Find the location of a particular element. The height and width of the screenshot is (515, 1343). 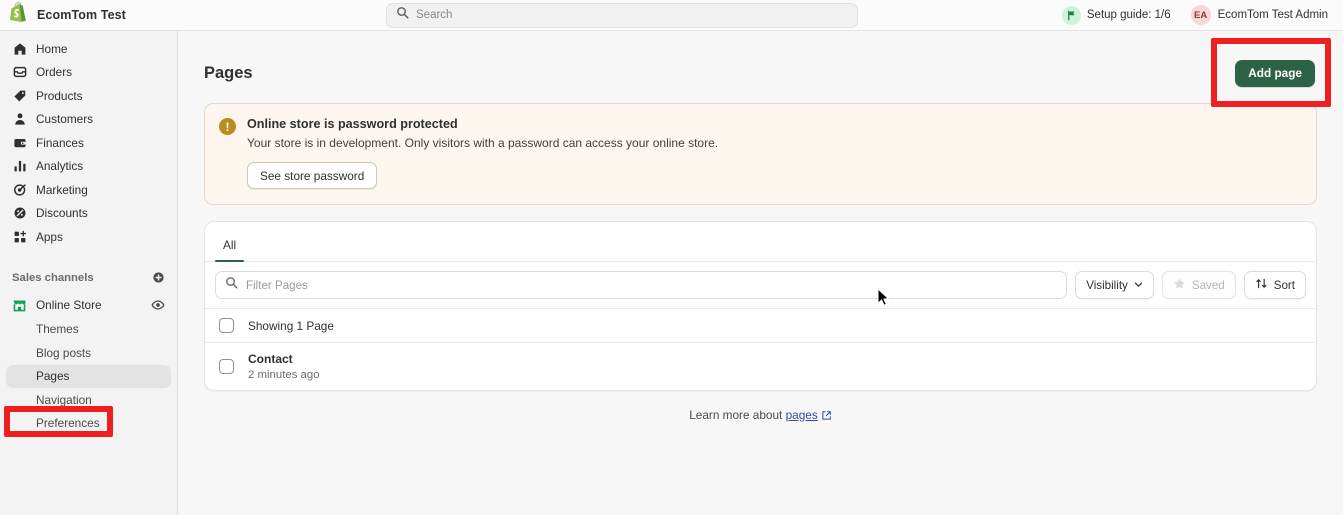

sidebar-item-pages: Pages is located at coordinates (88, 376).